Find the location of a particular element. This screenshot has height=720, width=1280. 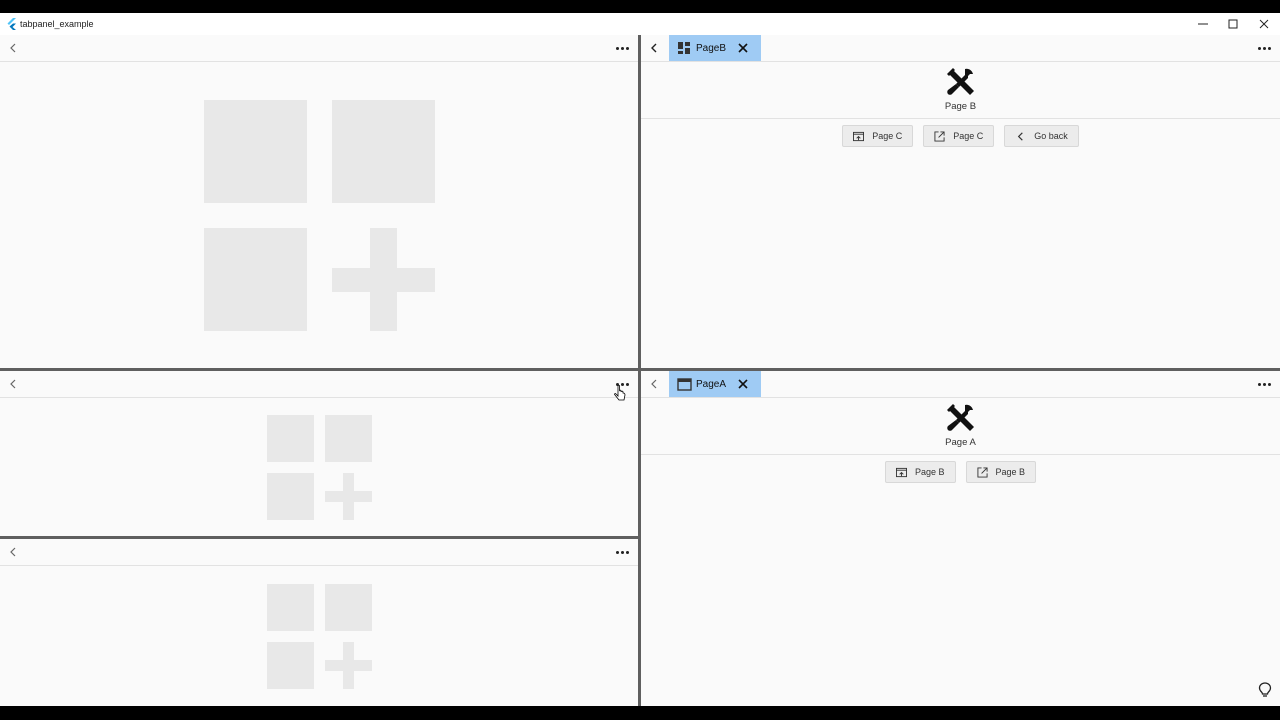

tab-label: PageA is located at coordinates (711, 384).